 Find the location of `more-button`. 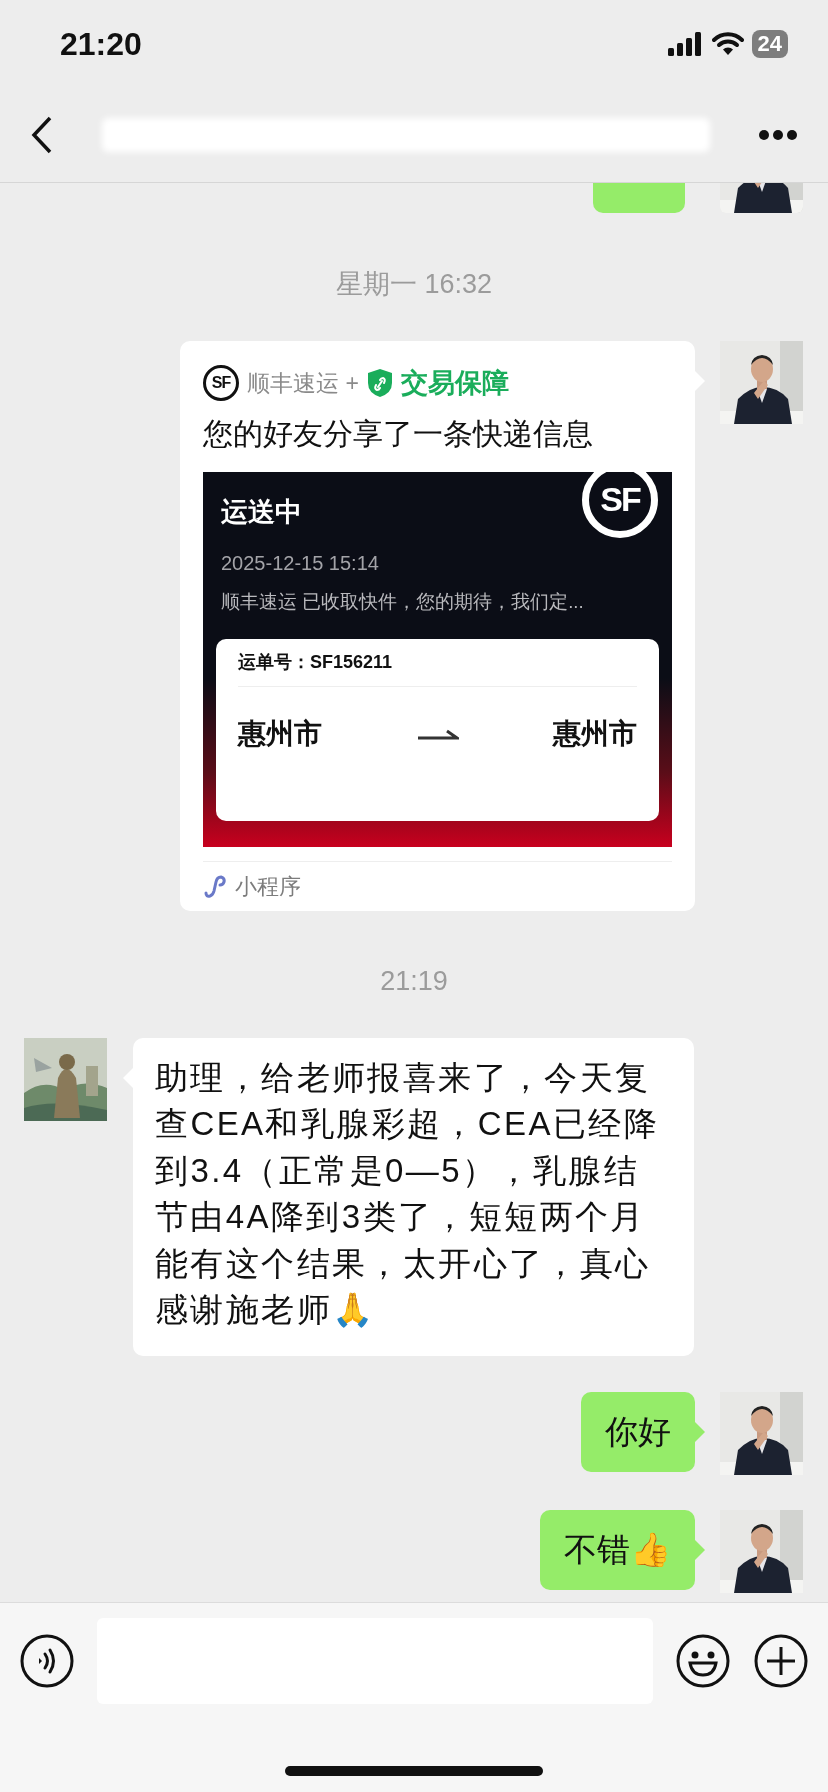

more-button is located at coordinates (778, 135).